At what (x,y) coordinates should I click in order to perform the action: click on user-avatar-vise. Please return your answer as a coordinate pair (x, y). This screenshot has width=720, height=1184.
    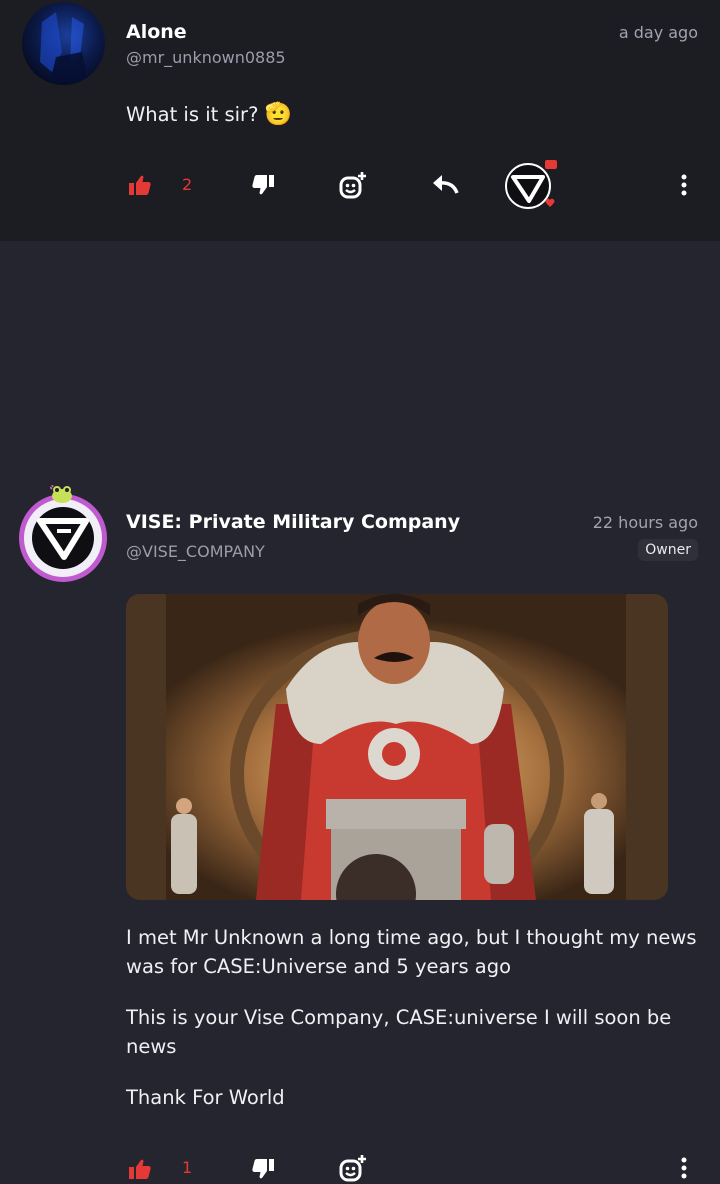
    Looking at the image, I should click on (63, 538).